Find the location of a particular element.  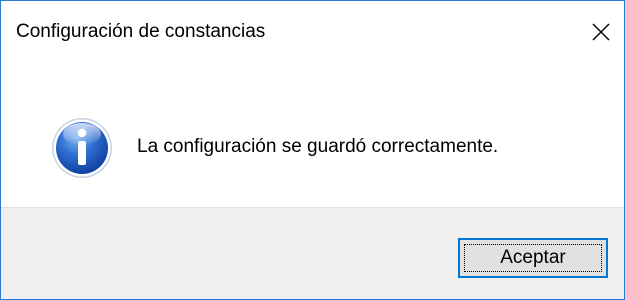

accept-button-label: Aceptar is located at coordinates (533, 258).